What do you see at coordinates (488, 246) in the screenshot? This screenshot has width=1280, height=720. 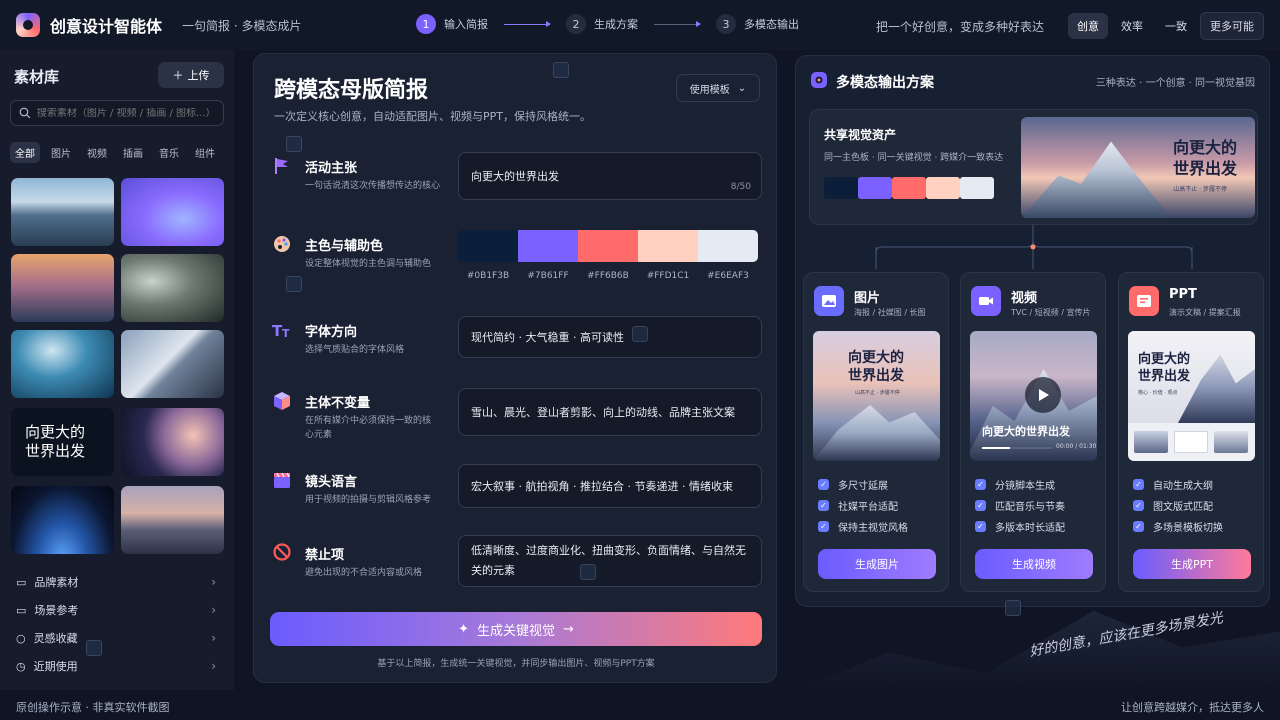 I see `color-swatch-primary` at bounding box center [488, 246].